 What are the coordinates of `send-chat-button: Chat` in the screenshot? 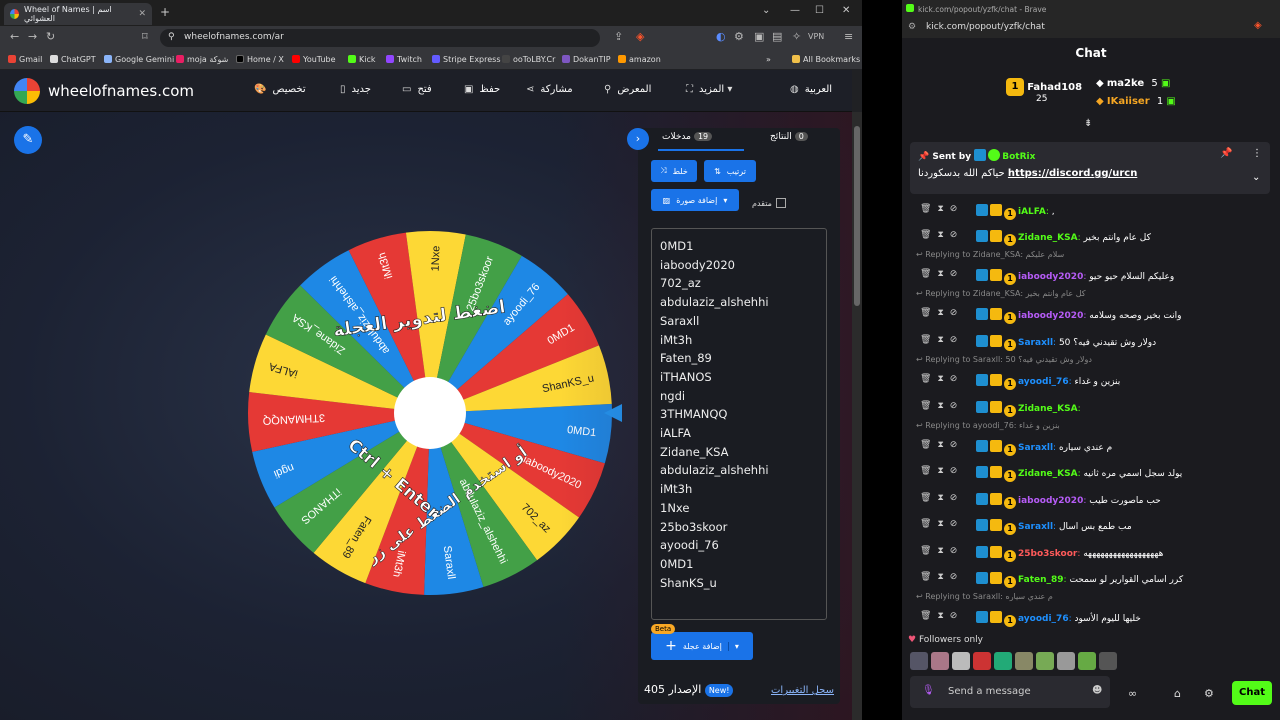 It's located at (1252, 693).